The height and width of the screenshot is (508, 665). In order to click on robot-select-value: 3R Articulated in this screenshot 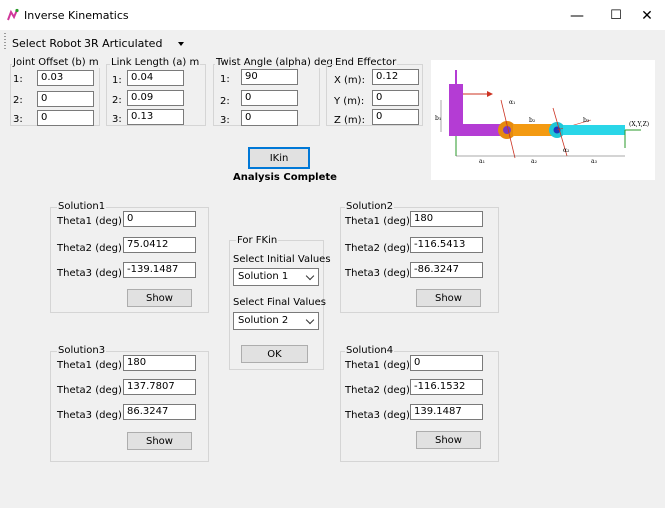, I will do `click(123, 43)`.